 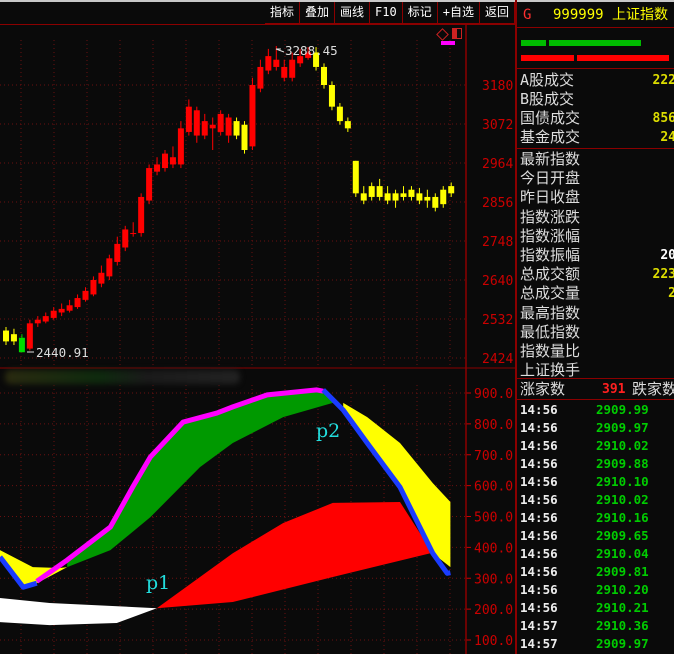 I want to click on stat-row: 基金成交 24, so click(x=597, y=137).